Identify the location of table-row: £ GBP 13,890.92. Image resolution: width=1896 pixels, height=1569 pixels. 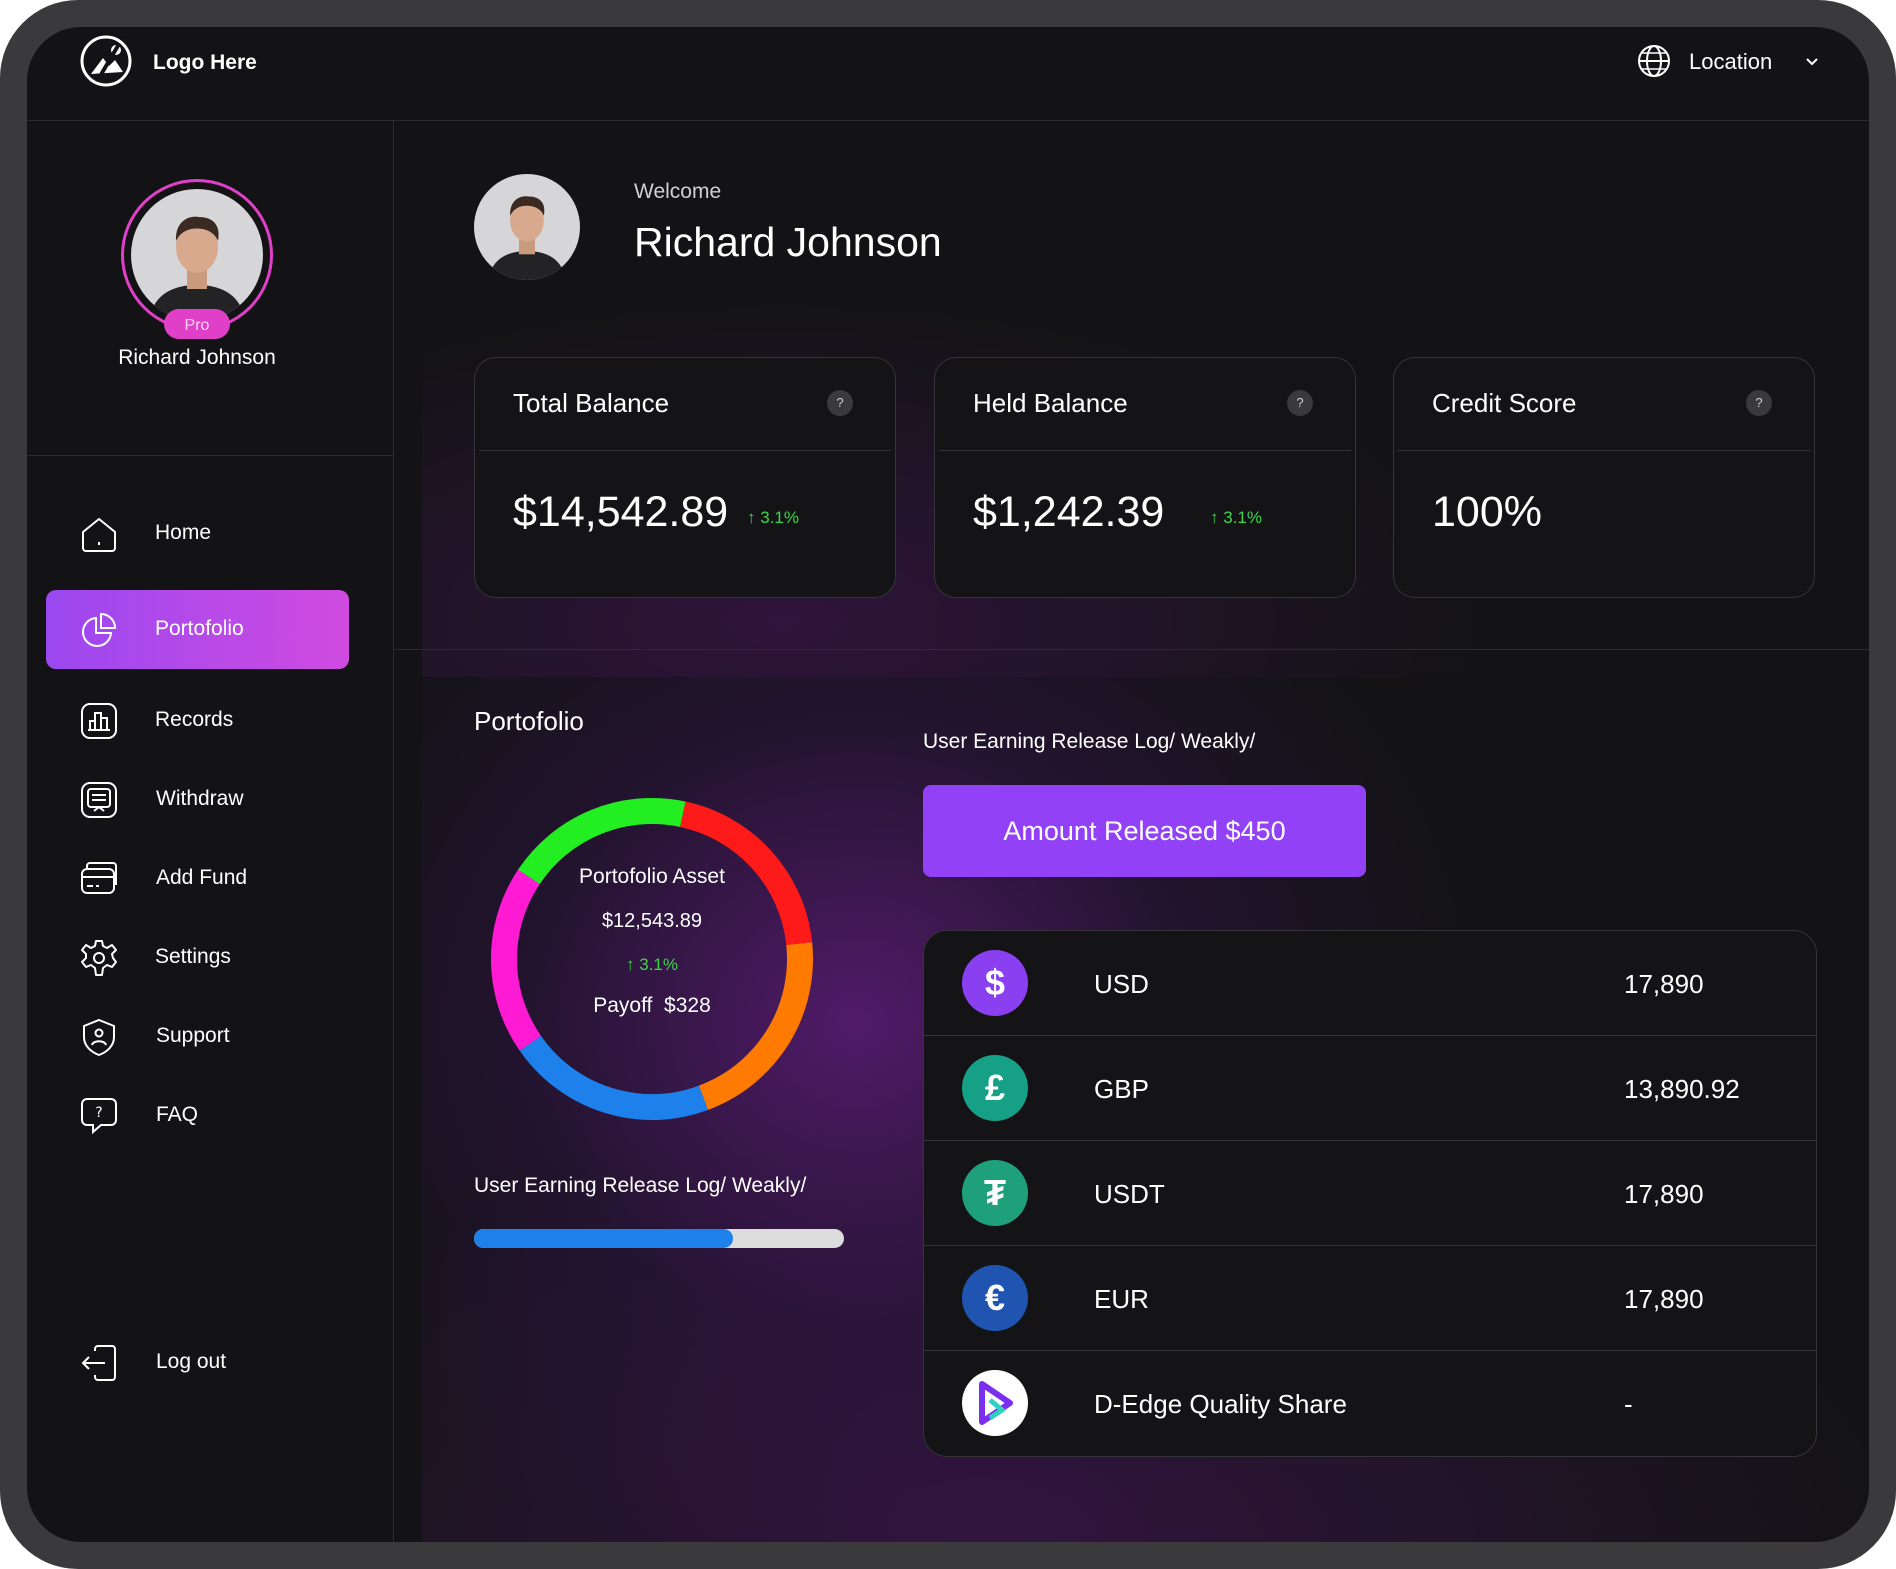
(1370, 1088).